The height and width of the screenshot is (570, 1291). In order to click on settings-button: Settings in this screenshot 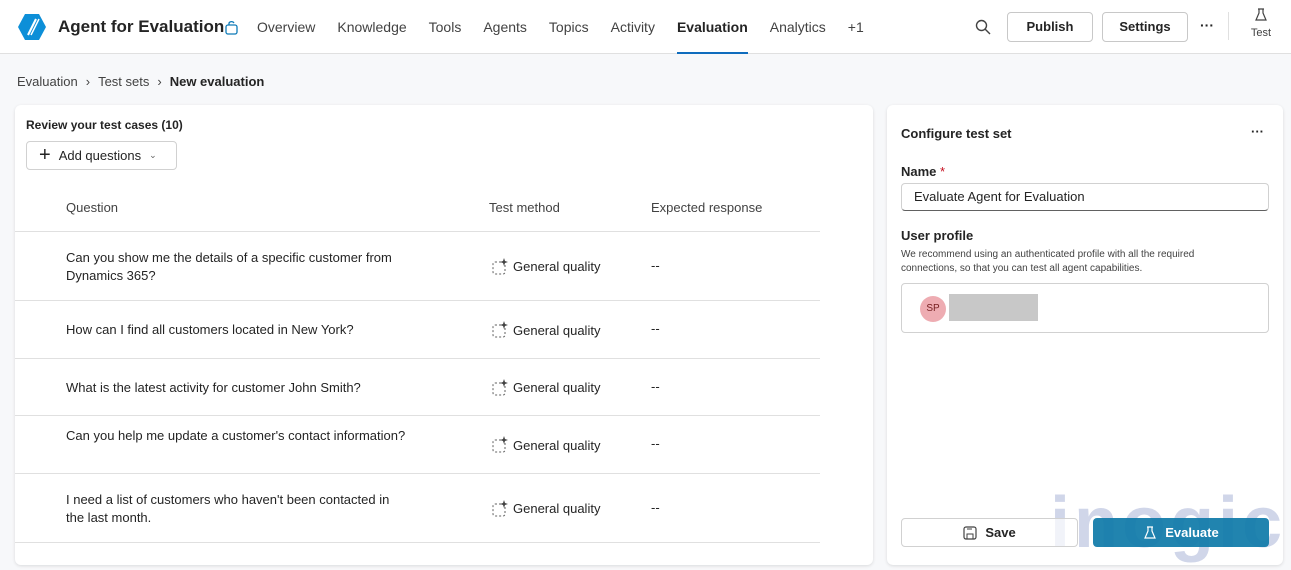, I will do `click(1145, 27)`.